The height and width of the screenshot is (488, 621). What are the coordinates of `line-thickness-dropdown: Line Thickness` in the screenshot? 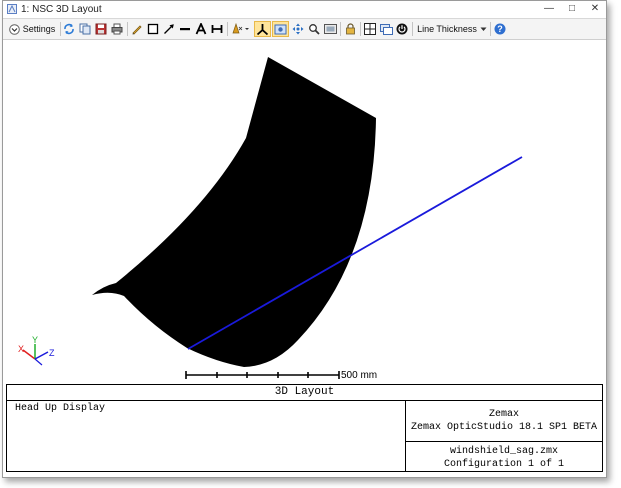 It's located at (452, 29).